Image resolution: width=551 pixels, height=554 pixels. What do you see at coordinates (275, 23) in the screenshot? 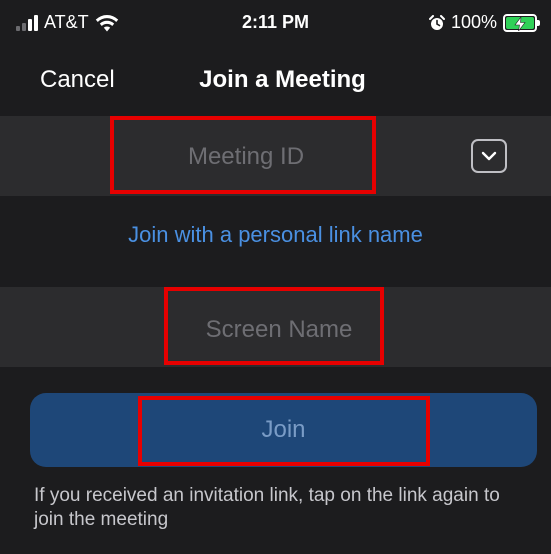
I see `status-bar: AT&T 2:11 PM 100%` at bounding box center [275, 23].